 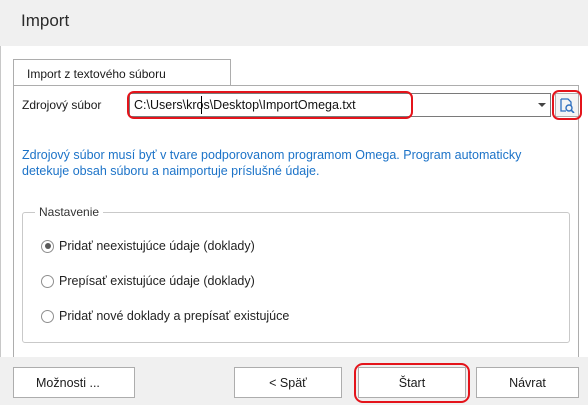 What do you see at coordinates (527, 382) in the screenshot?
I see `return-button: Návrat` at bounding box center [527, 382].